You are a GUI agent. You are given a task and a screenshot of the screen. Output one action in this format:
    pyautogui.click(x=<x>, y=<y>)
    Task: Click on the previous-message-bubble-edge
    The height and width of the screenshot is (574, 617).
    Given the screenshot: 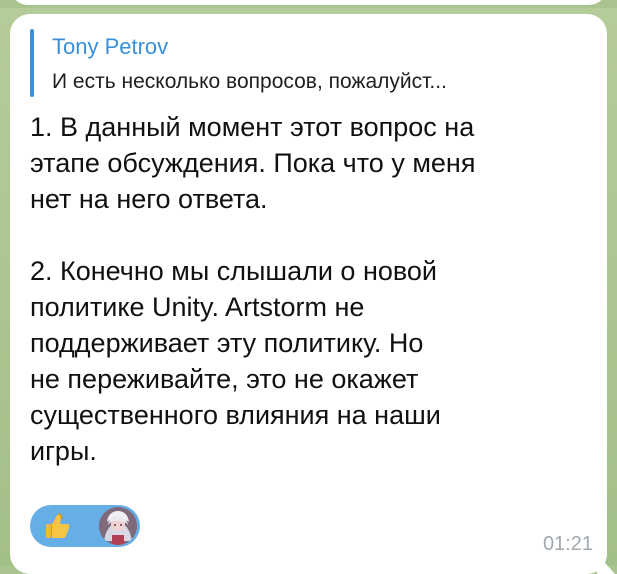 What is the action you would take?
    pyautogui.click(x=308, y=2)
    